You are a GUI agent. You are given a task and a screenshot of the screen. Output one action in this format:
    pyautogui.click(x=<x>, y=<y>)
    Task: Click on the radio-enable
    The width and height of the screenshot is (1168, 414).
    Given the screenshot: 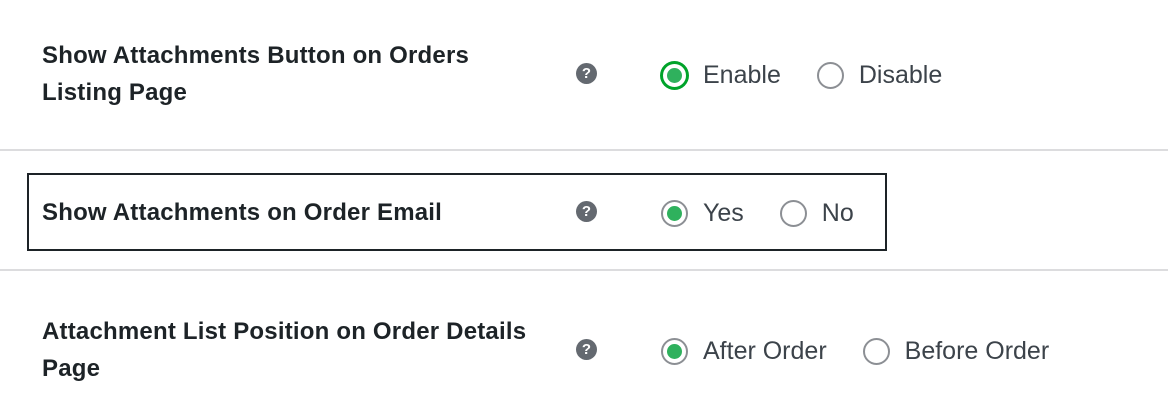 What is the action you would take?
    pyautogui.click(x=674, y=75)
    